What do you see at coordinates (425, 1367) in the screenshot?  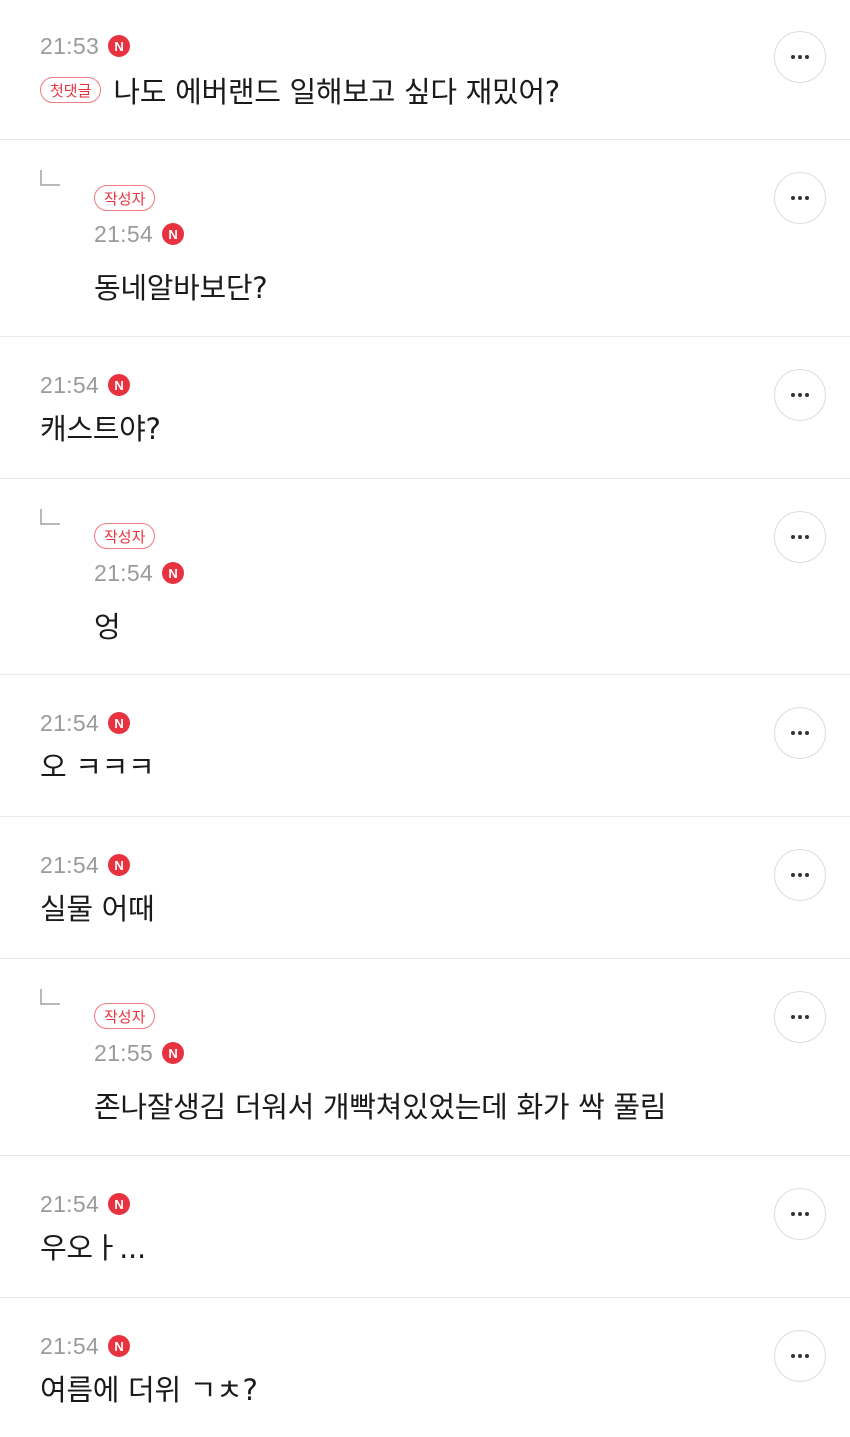 I see `comment-item: 21:54 N 여름에 더위 ㄱㅊ?` at bounding box center [425, 1367].